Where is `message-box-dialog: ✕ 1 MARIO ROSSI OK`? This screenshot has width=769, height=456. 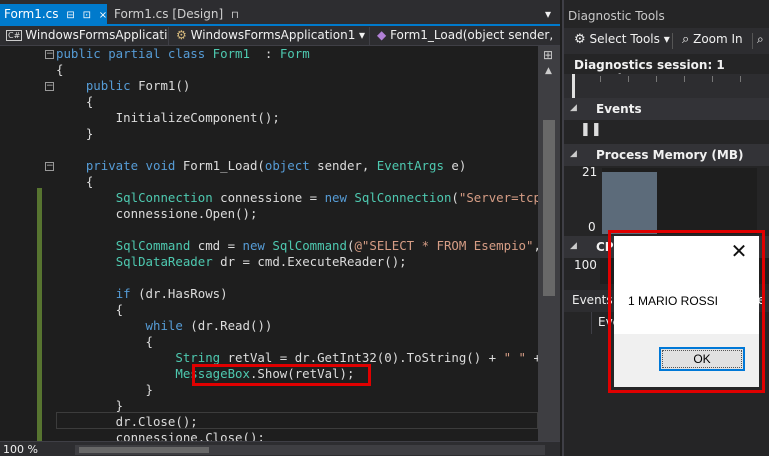 message-box-dialog: ✕ 1 MARIO ROSSI OK is located at coordinates (686, 311).